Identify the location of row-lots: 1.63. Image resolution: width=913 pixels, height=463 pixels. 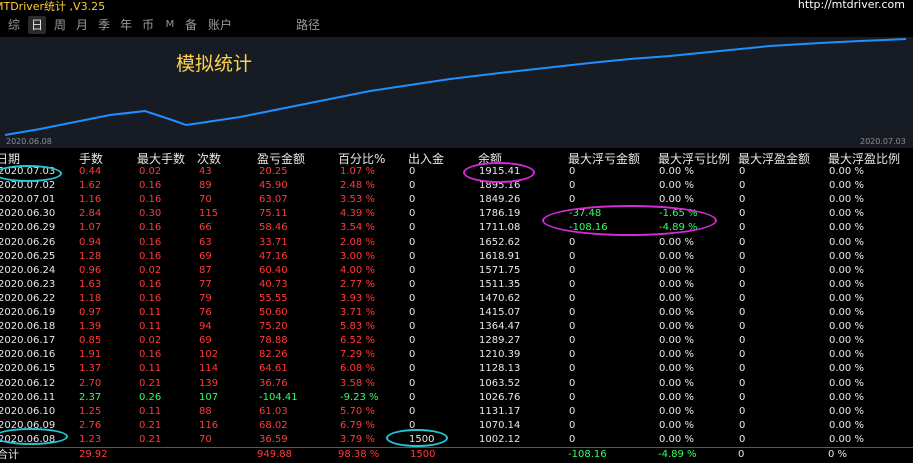
(90, 284).